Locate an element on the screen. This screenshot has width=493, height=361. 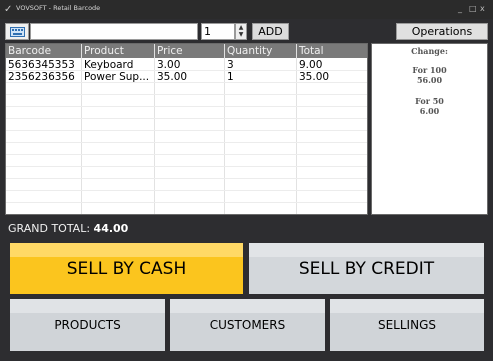
products-button: PRODUCTS is located at coordinates (87, 325).